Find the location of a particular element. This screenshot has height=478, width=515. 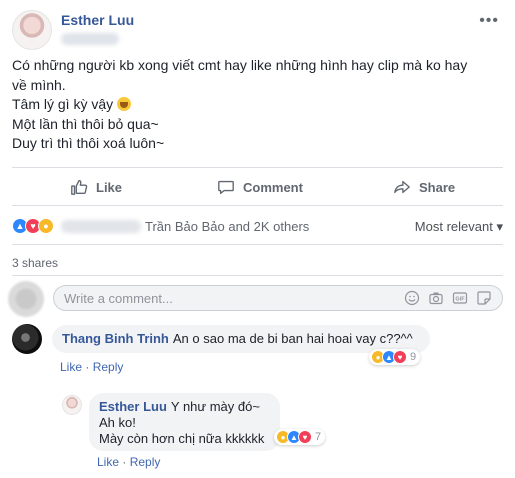

author-avatar is located at coordinates (32, 30).